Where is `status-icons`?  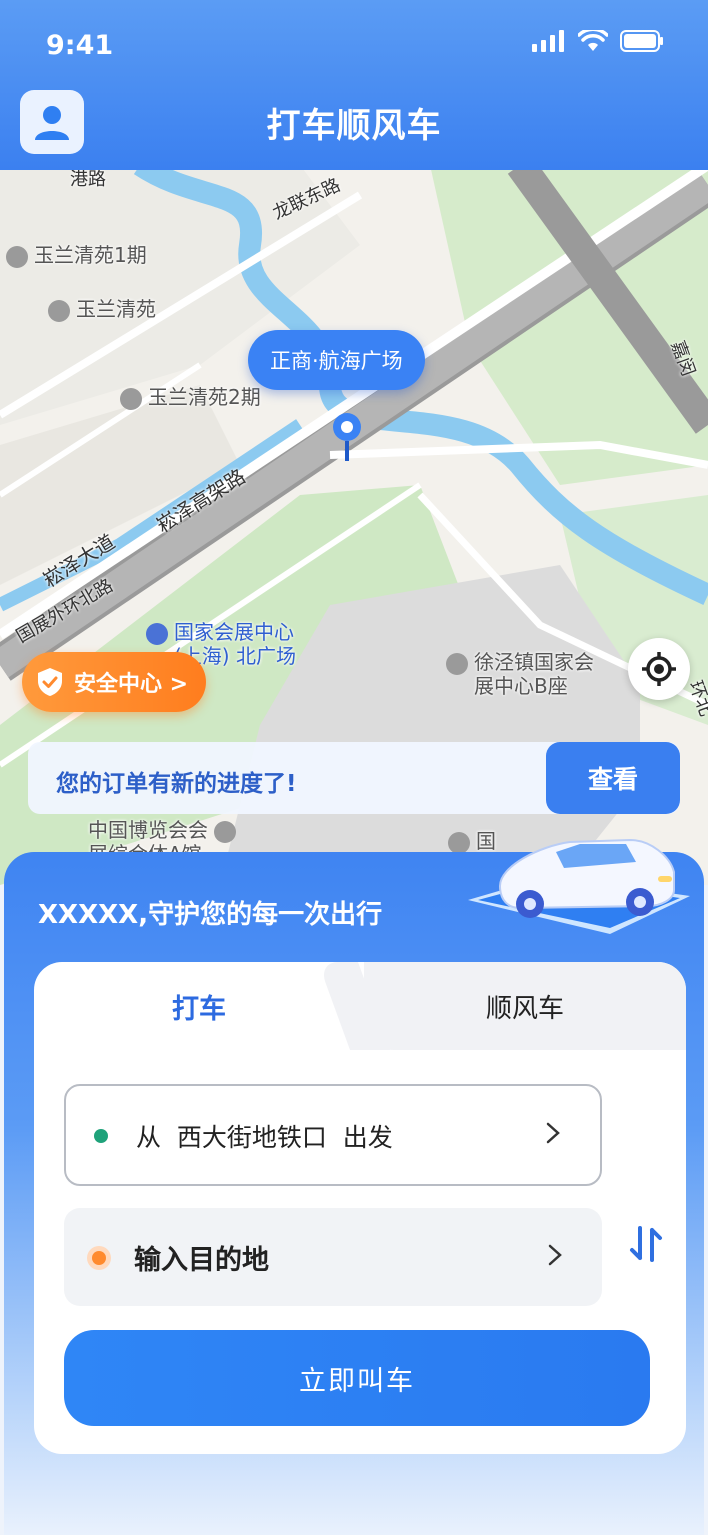 status-icons is located at coordinates (598, 41).